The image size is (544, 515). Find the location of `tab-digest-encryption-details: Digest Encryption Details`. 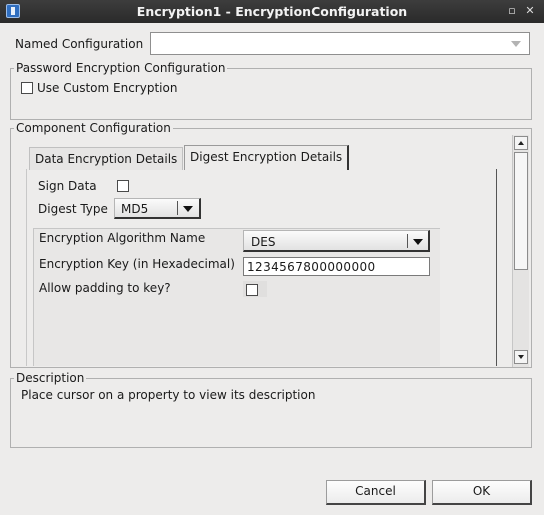

tab-digest-encryption-details: Digest Encryption Details is located at coordinates (267, 157).